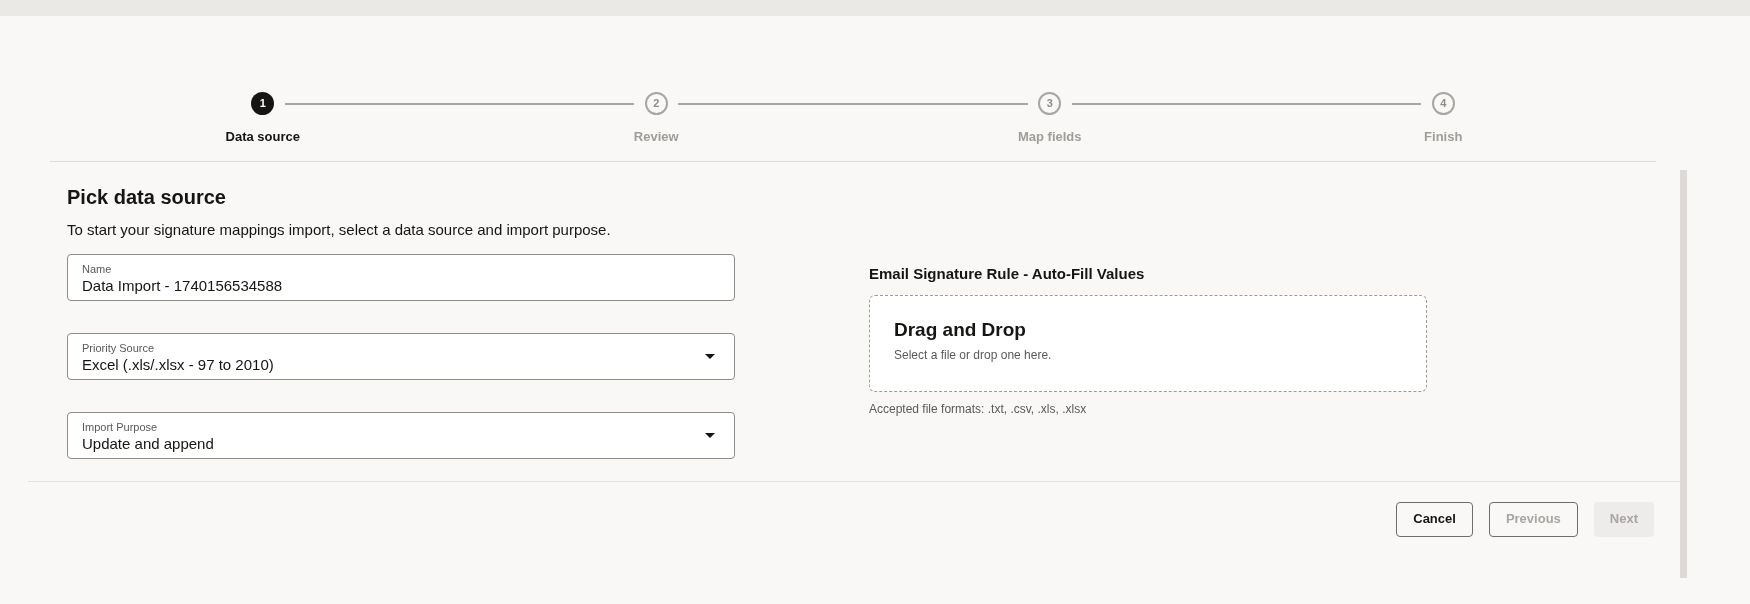  I want to click on accepted-formats-text: Accepted file formats: .txt, .csv, .xls, .xlsx, so click(978, 409).